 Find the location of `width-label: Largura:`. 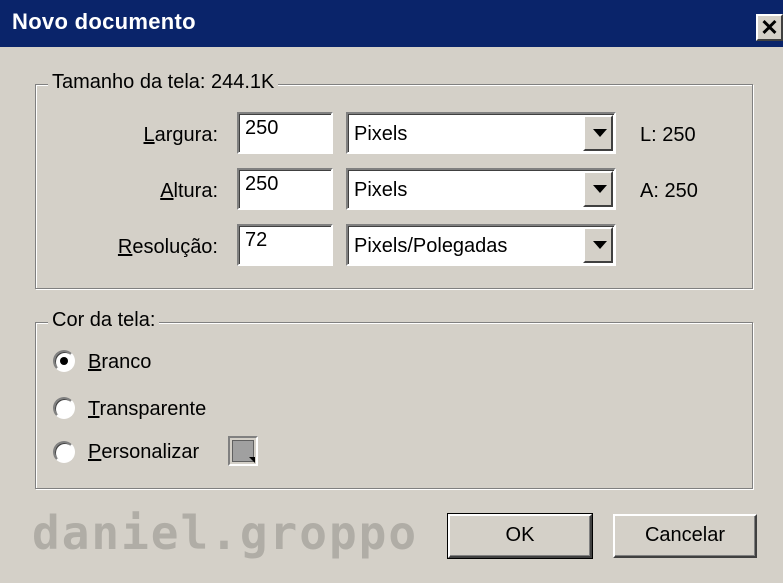

width-label: Largura: is located at coordinates (181, 135).